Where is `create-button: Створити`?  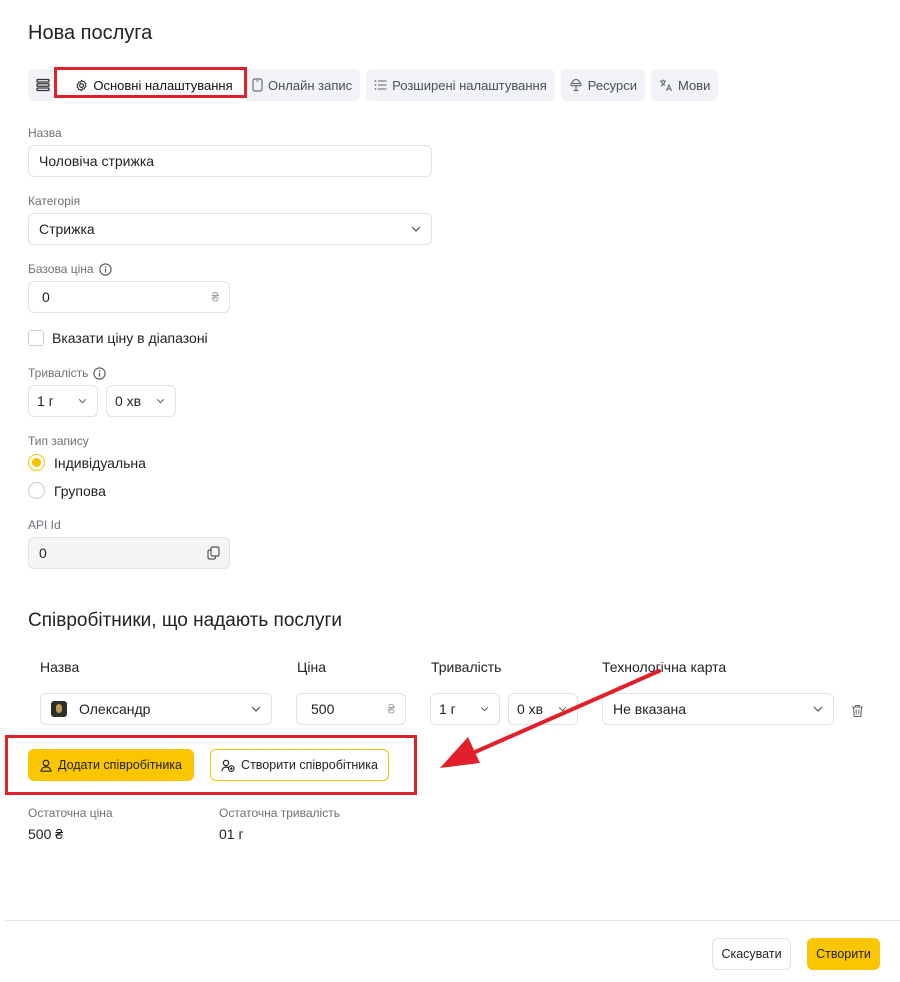
create-button: Створити is located at coordinates (843, 954).